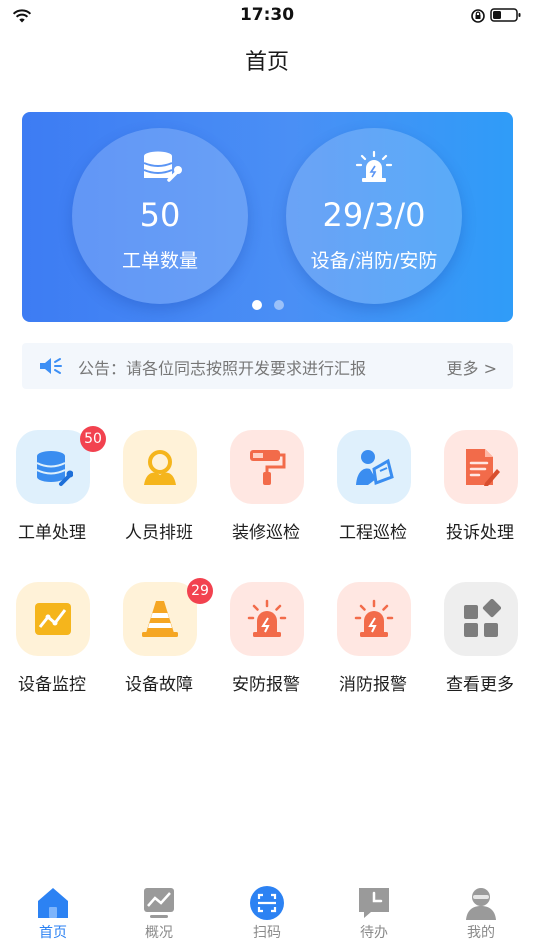 This screenshot has width=534, height=950. Describe the element at coordinates (481, 933) in the screenshot. I see `tab-label: 我的` at that location.